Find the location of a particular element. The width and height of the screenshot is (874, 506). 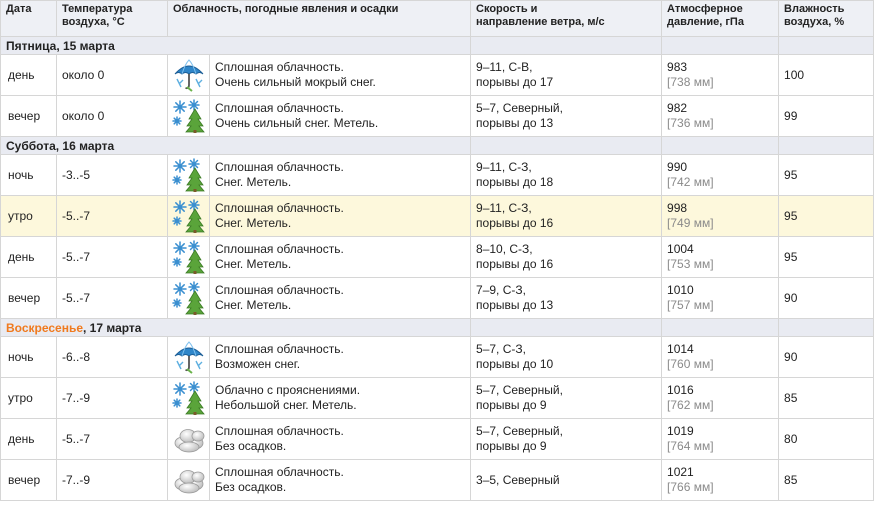

pressure: 1021 [766 мм] is located at coordinates (720, 480).